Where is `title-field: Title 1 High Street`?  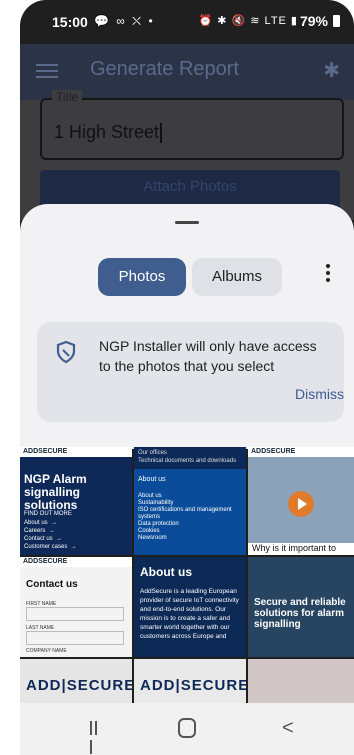
title-field: Title 1 High Street is located at coordinates (192, 125).